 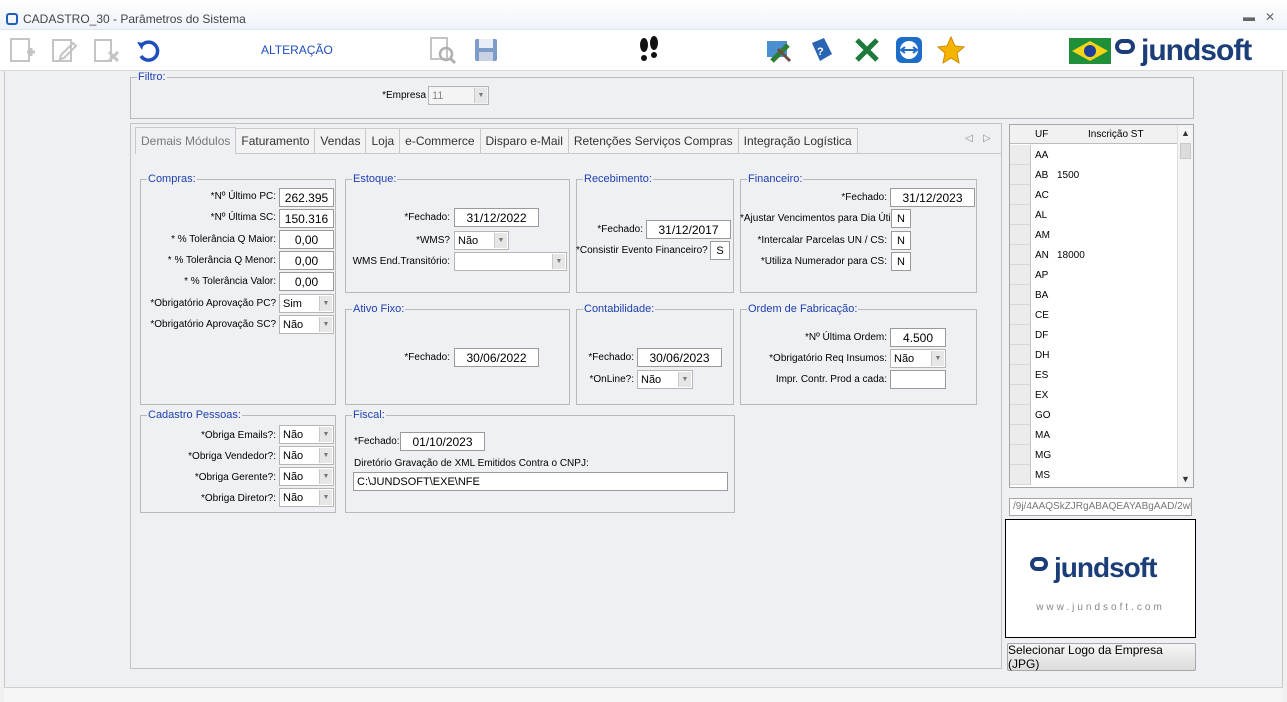 What do you see at coordinates (1041, 134) in the screenshot?
I see `uf-column-header: UF` at bounding box center [1041, 134].